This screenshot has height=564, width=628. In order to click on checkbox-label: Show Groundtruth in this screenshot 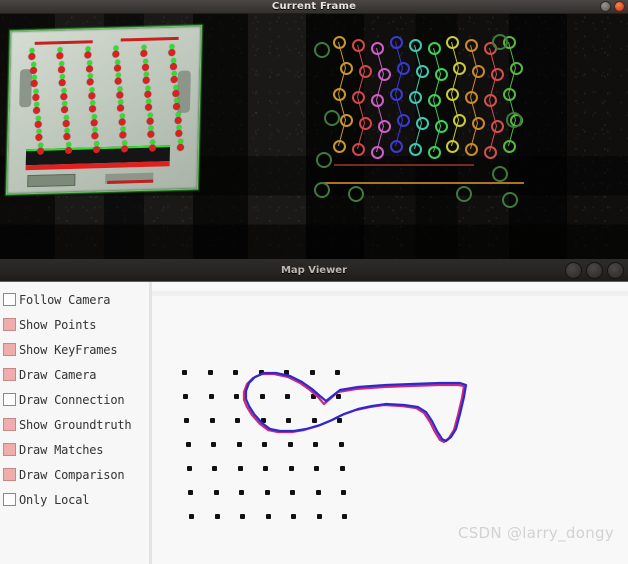, I will do `click(75, 424)`.